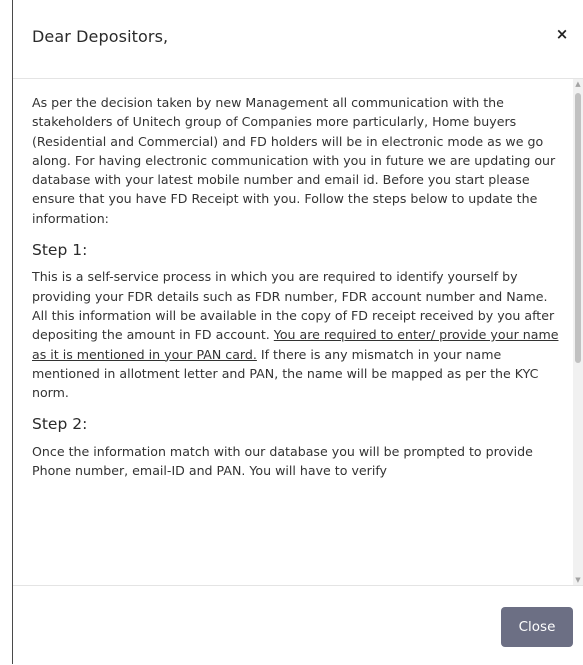 The image size is (583, 665). Describe the element at coordinates (578, 580) in the screenshot. I see `scroll-down-arrow-icon: ▼` at that location.